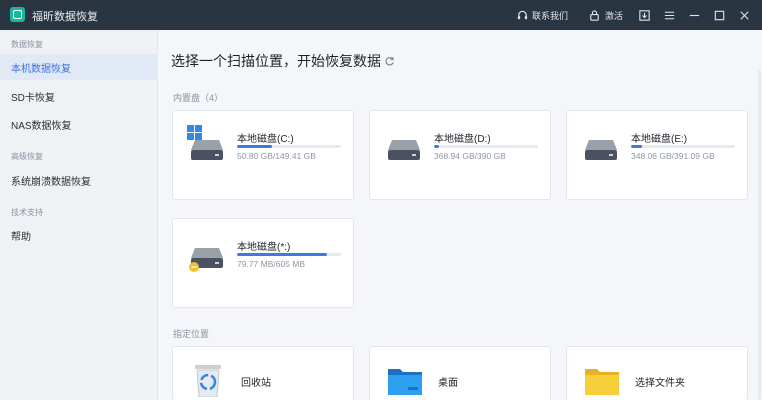 This screenshot has height=400, width=762. Describe the element at coordinates (256, 383) in the screenshot. I see `location-name: 回收站` at that location.